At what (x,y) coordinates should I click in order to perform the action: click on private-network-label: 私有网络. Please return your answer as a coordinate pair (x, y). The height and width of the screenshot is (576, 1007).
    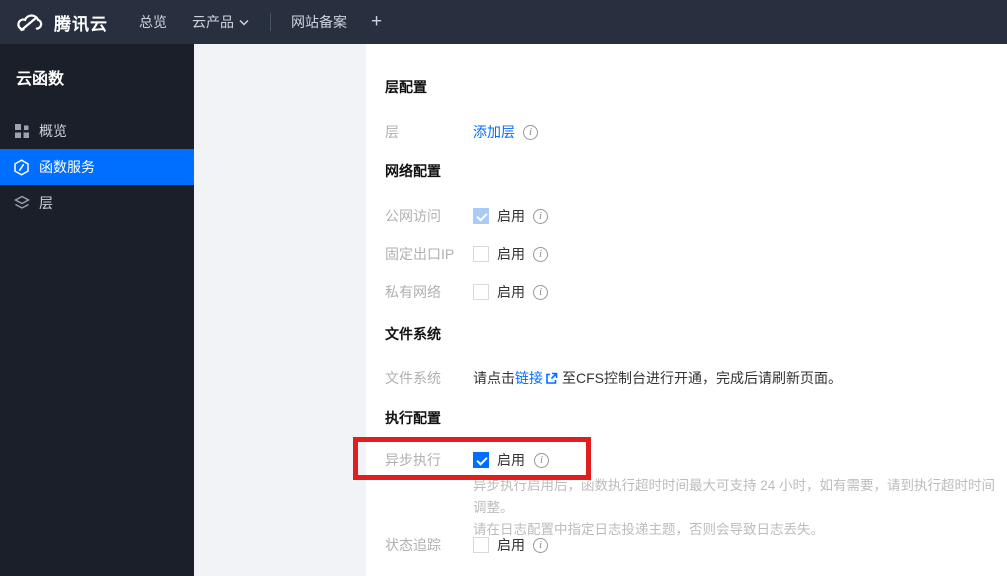
    Looking at the image, I should click on (413, 292).